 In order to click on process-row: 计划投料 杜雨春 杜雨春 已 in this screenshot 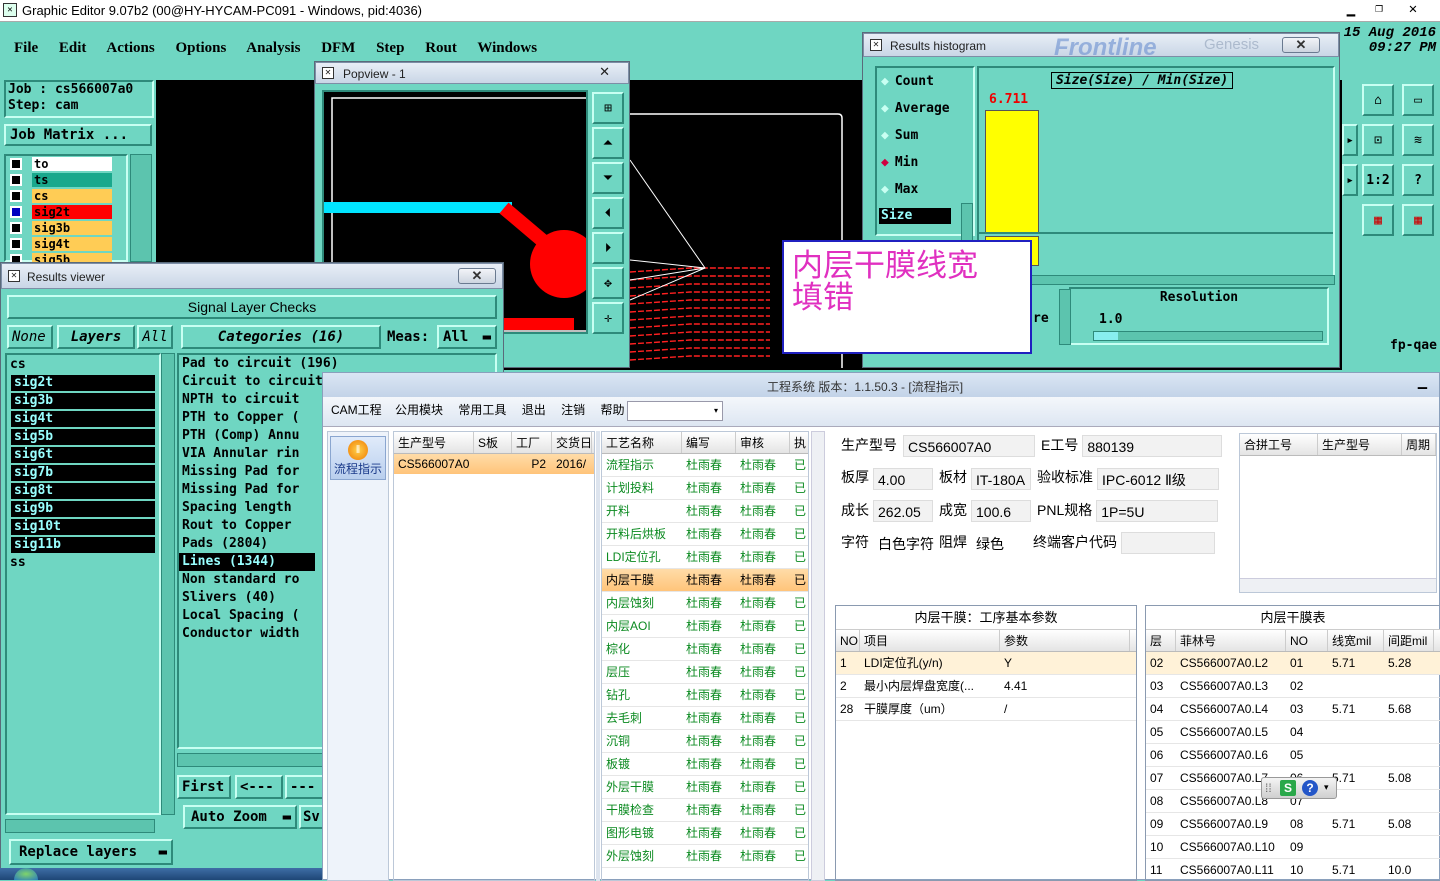, I will do `click(705, 488)`.